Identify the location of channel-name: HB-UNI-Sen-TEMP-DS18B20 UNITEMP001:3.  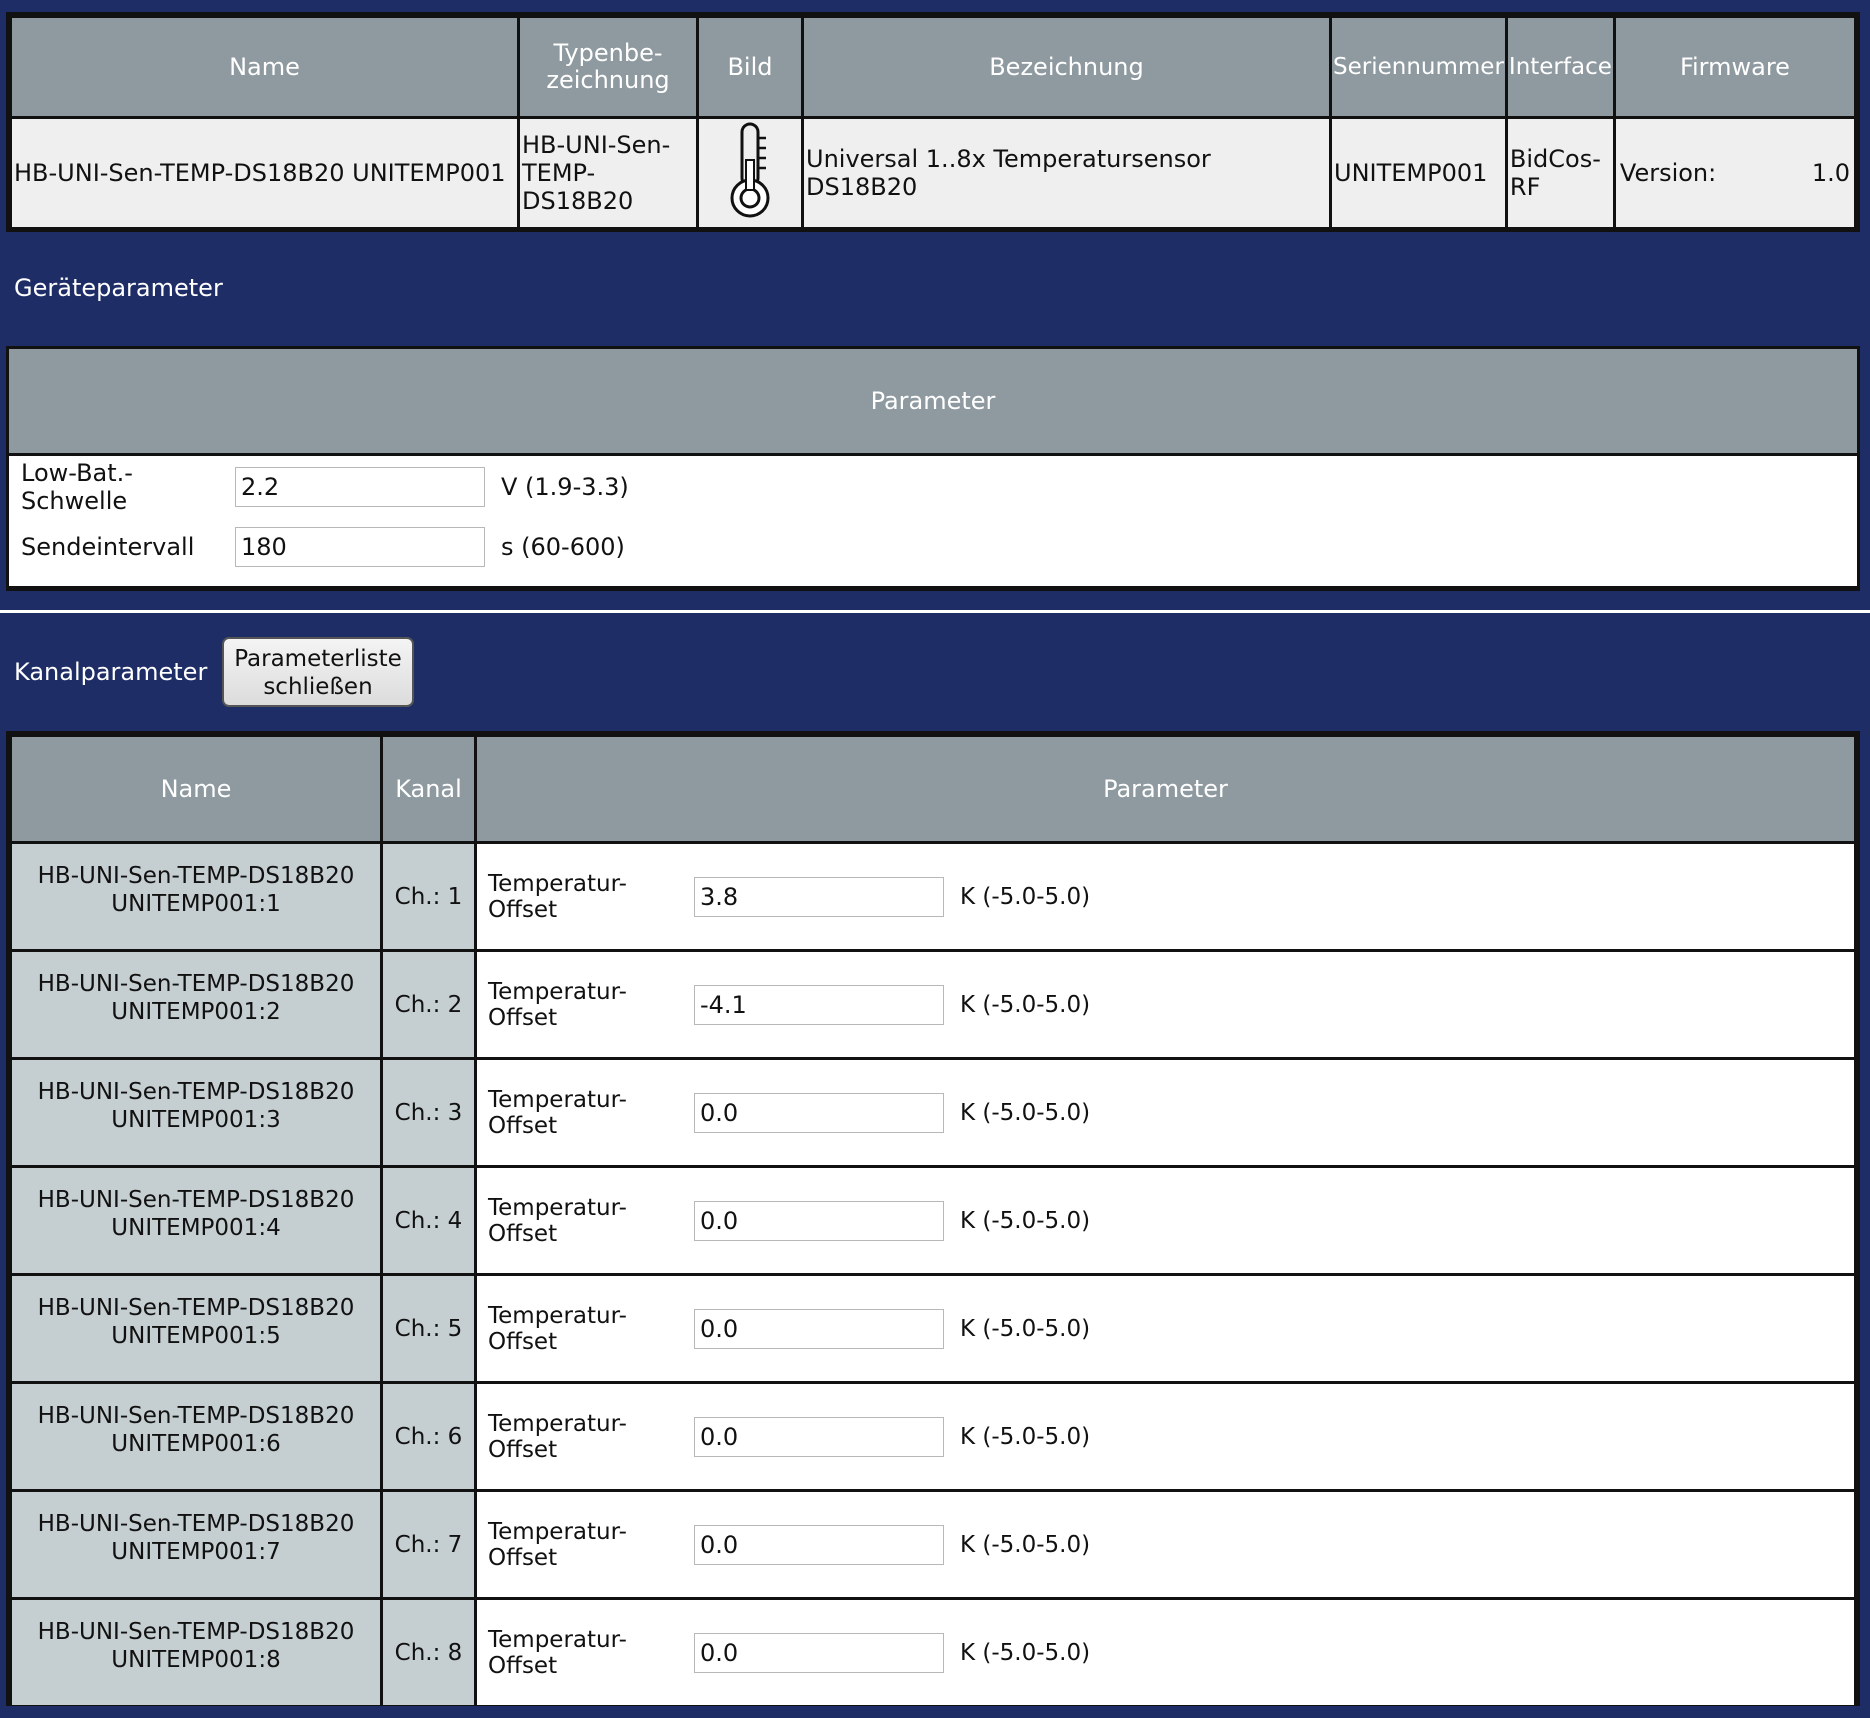
(196, 1112).